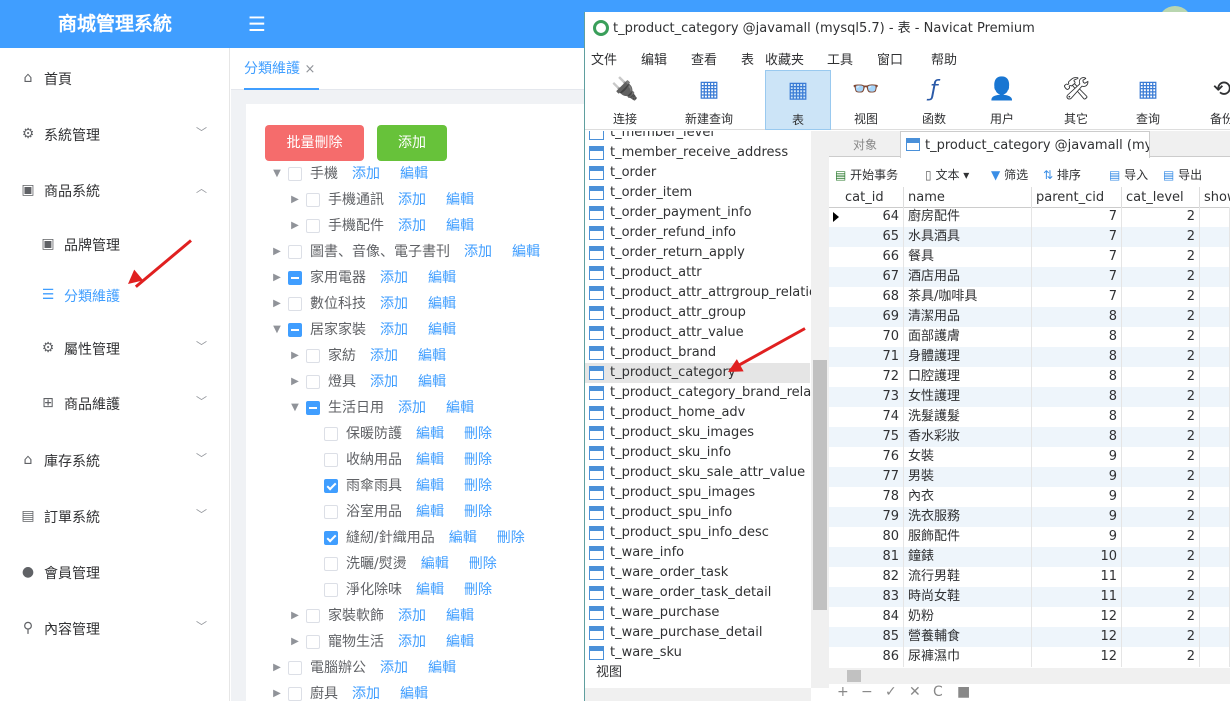 The width and height of the screenshot is (1230, 706). I want to click on cell-name: 營養輔食, so click(968, 637).